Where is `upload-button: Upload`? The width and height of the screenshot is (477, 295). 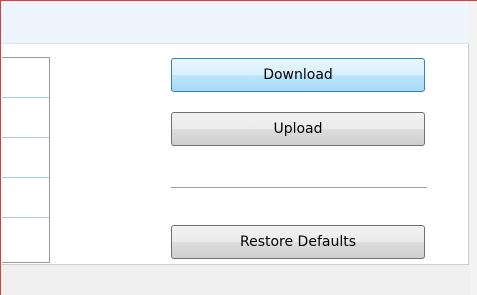 upload-button: Upload is located at coordinates (298, 129).